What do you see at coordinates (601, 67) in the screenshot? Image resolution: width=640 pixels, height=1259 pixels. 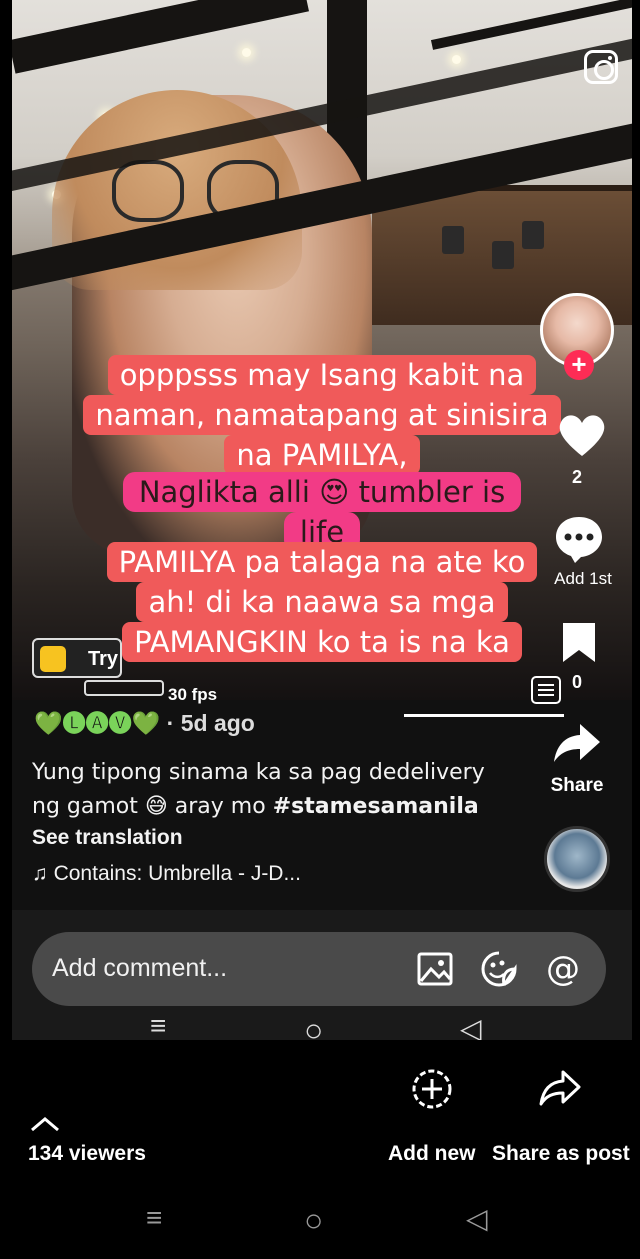 I see `instagram-icon` at bounding box center [601, 67].